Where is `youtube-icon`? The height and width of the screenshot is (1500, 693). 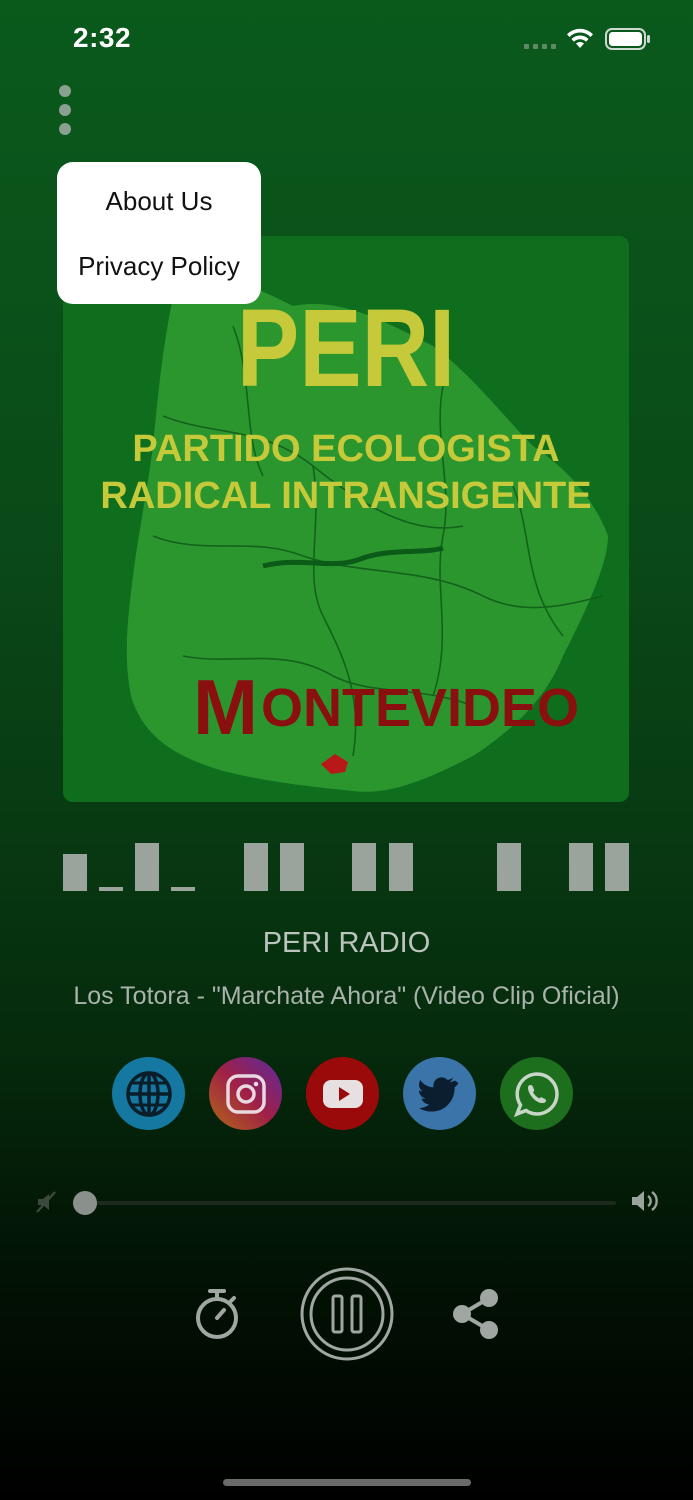
youtube-icon is located at coordinates (342, 1093).